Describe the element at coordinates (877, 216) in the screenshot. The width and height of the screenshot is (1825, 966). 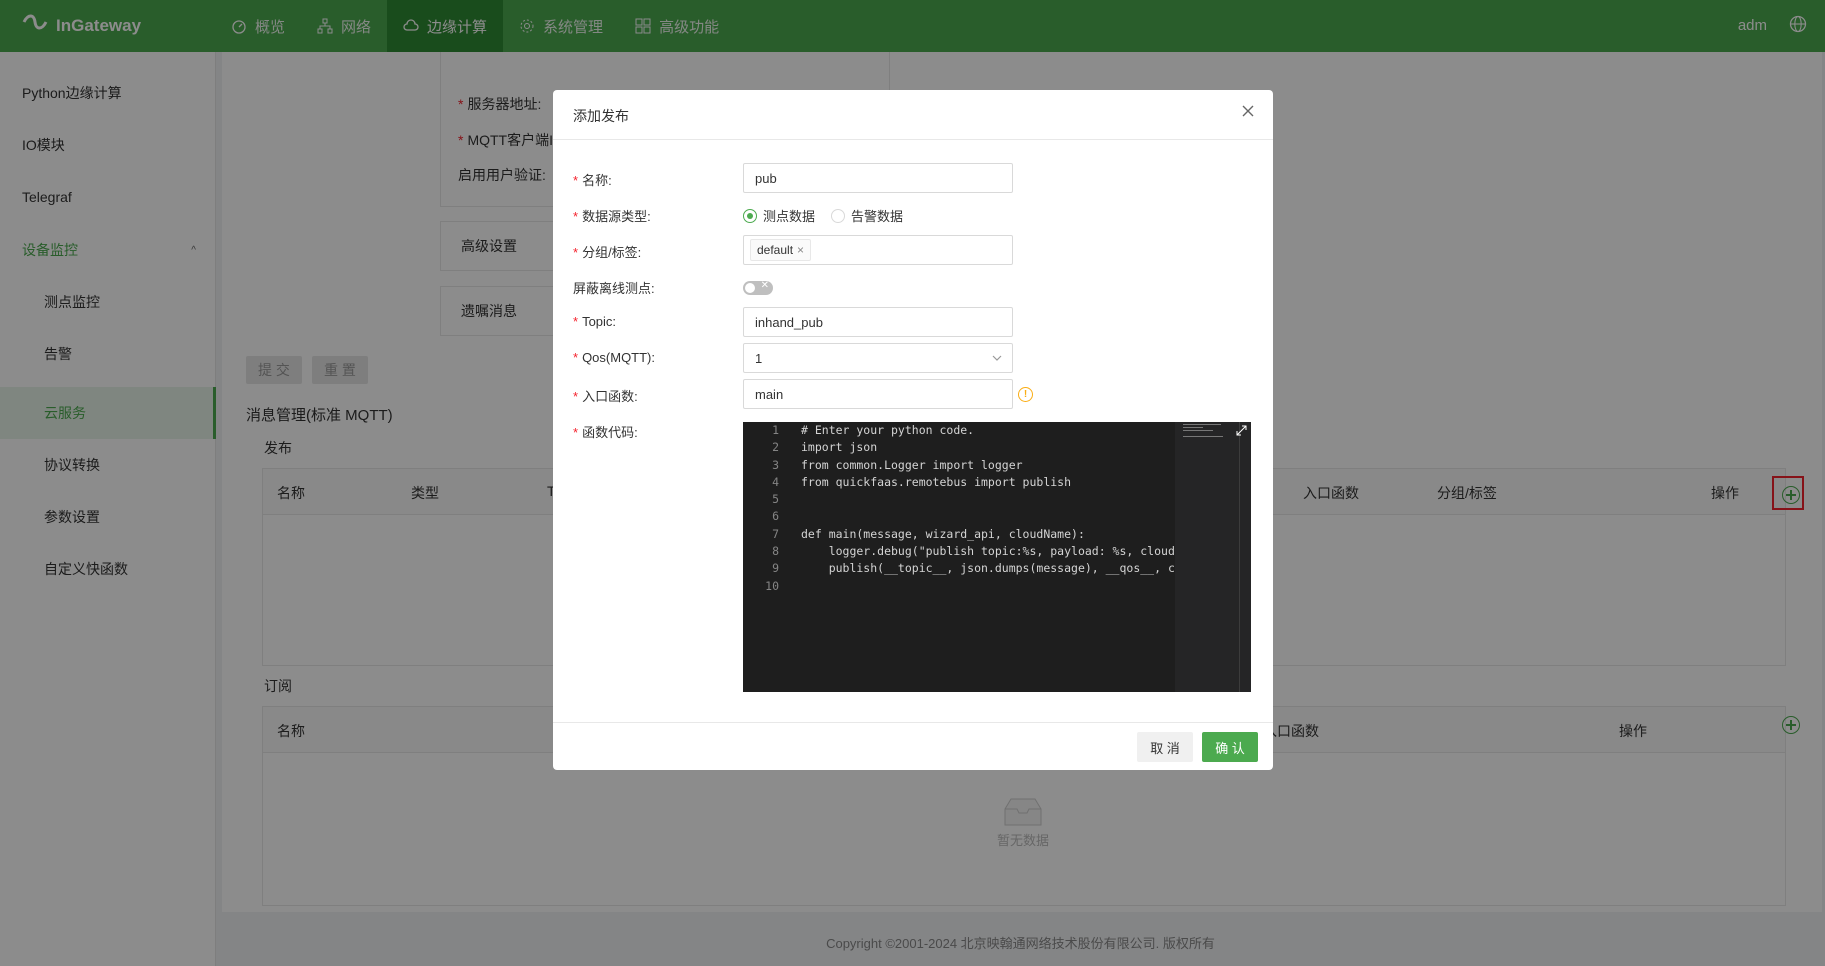
I see `radio-label: 告警数据` at that location.